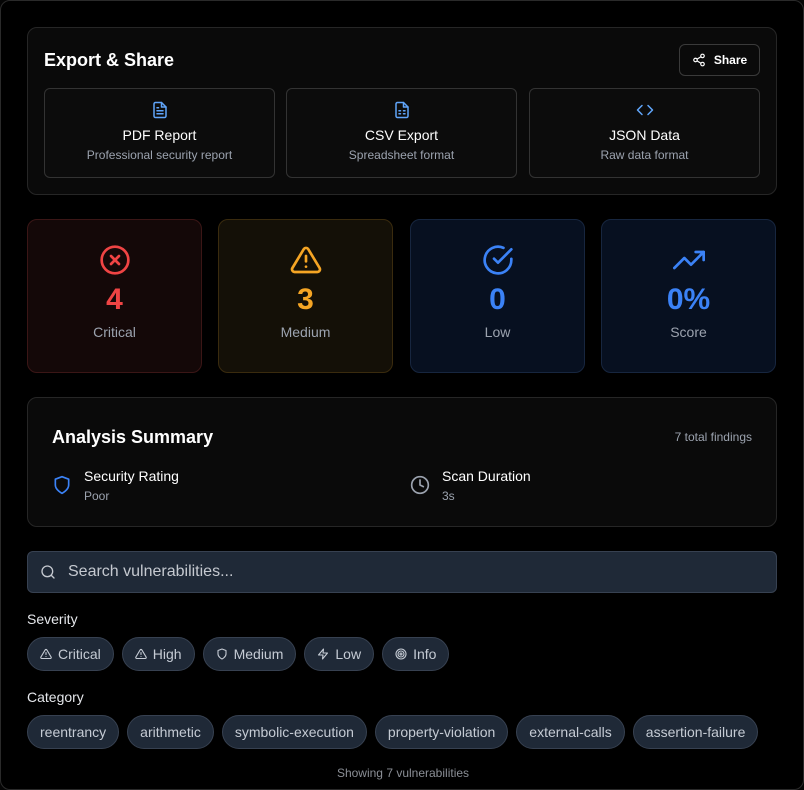  I want to click on stat-medium: 3 Medium, so click(305, 296).